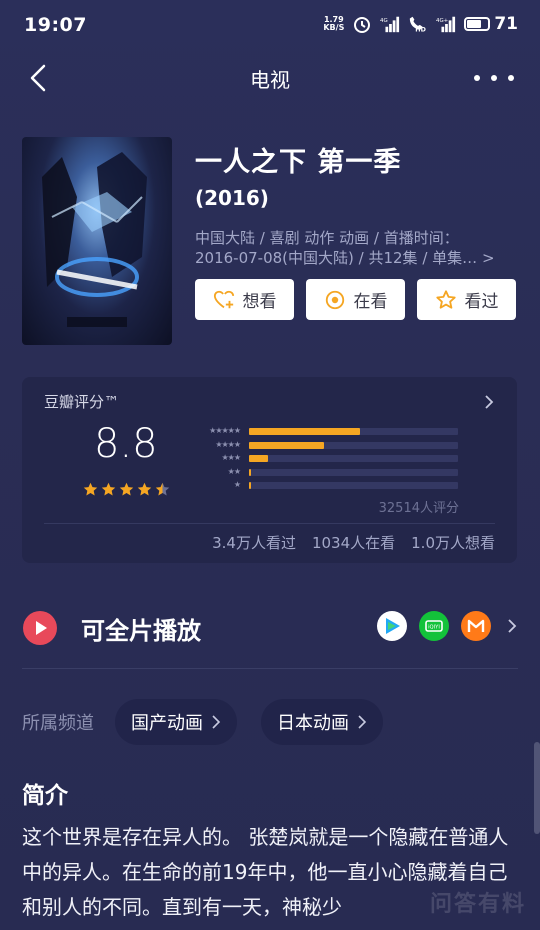 Image resolution: width=540 pixels, height=930 pixels. Describe the element at coordinates (94, 239) in the screenshot. I see `poster-artwork` at that location.